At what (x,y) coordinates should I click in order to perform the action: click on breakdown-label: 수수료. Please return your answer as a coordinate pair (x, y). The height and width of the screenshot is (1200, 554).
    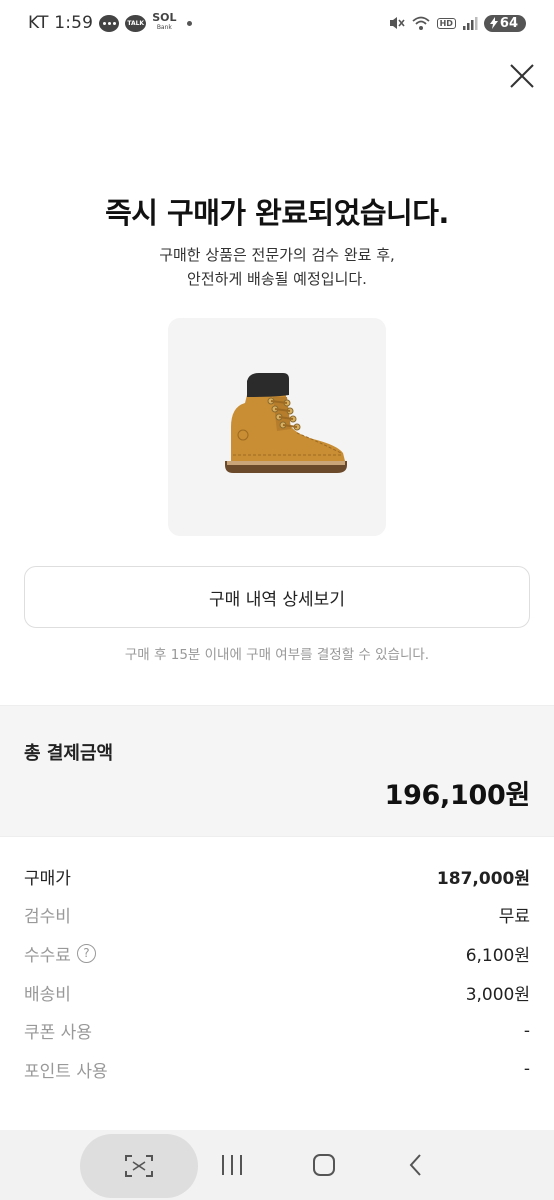
    Looking at the image, I should click on (47, 955).